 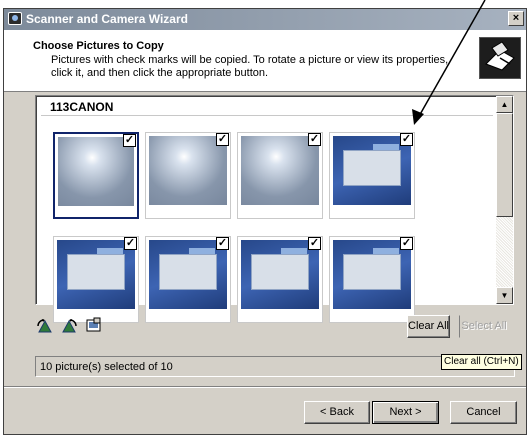 What do you see at coordinates (451, 59) in the screenshot?
I see `arrow-line` at bounding box center [451, 59].